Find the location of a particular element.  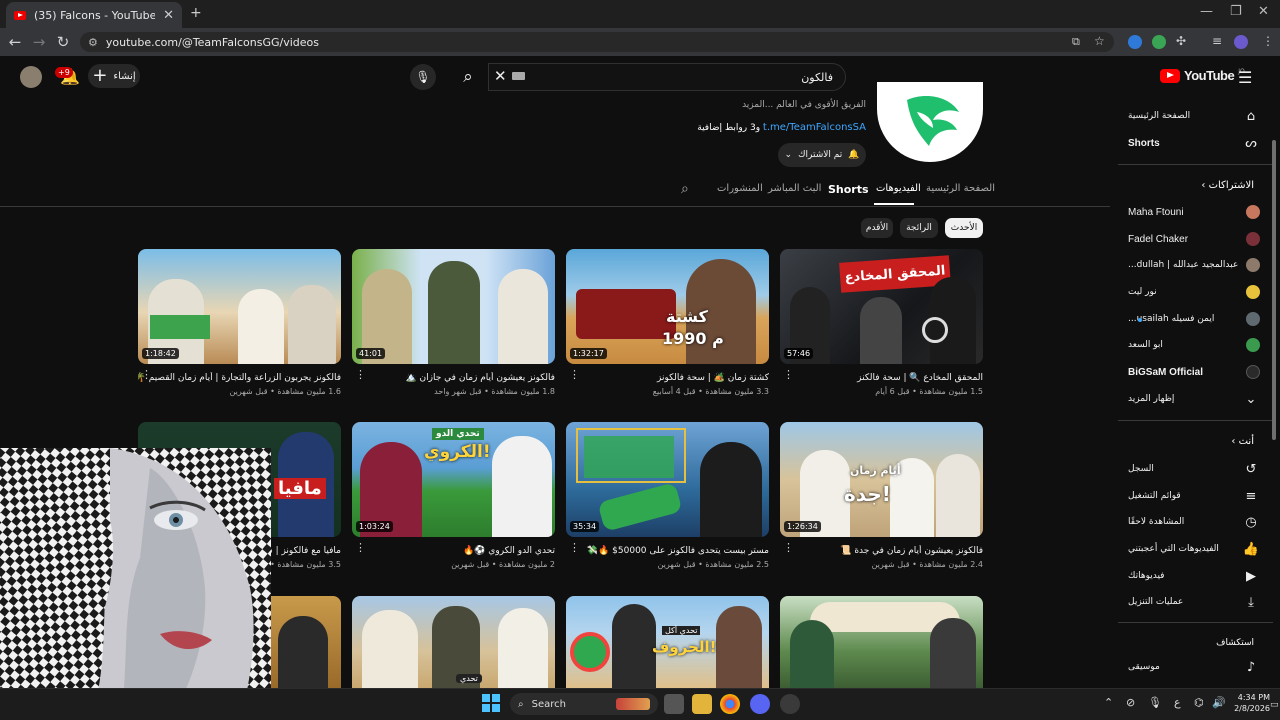

channel-search-icon: ⌕ is located at coordinates (685, 189).